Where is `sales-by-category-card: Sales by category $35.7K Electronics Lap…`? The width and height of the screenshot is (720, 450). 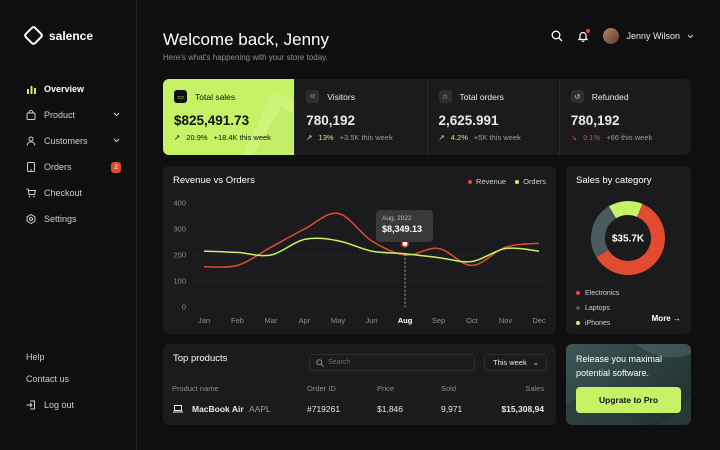
sales-by-category-card: Sales by category $35.7K Electronics Lap… is located at coordinates (628, 250).